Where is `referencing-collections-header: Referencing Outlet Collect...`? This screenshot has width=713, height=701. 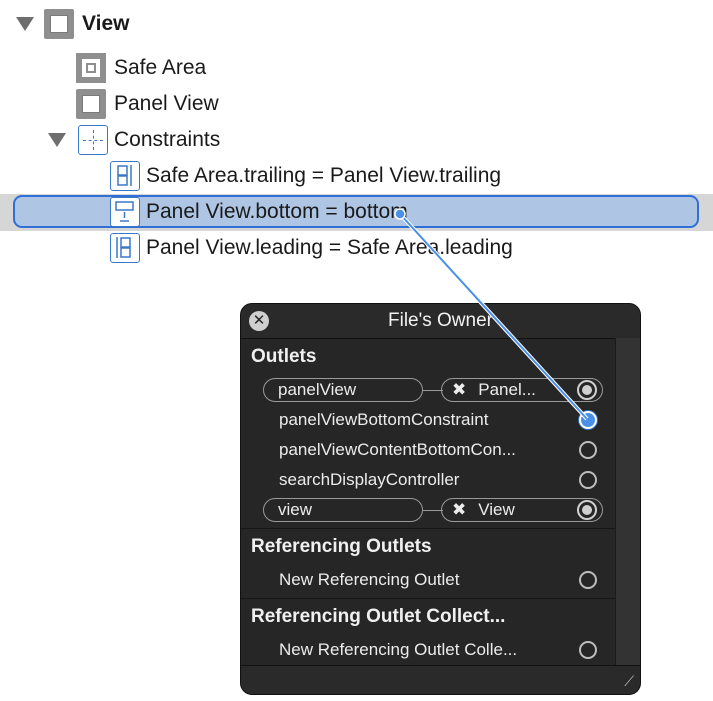
referencing-collections-header: Referencing Outlet Collect... is located at coordinates (378, 616).